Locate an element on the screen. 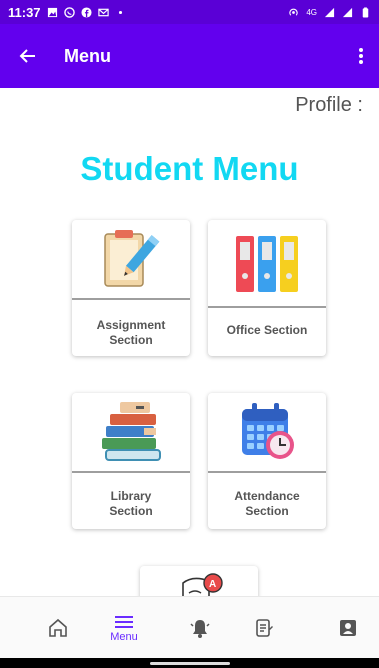 This screenshot has height=668, width=379. nav-menu: Menu is located at coordinates (124, 628).